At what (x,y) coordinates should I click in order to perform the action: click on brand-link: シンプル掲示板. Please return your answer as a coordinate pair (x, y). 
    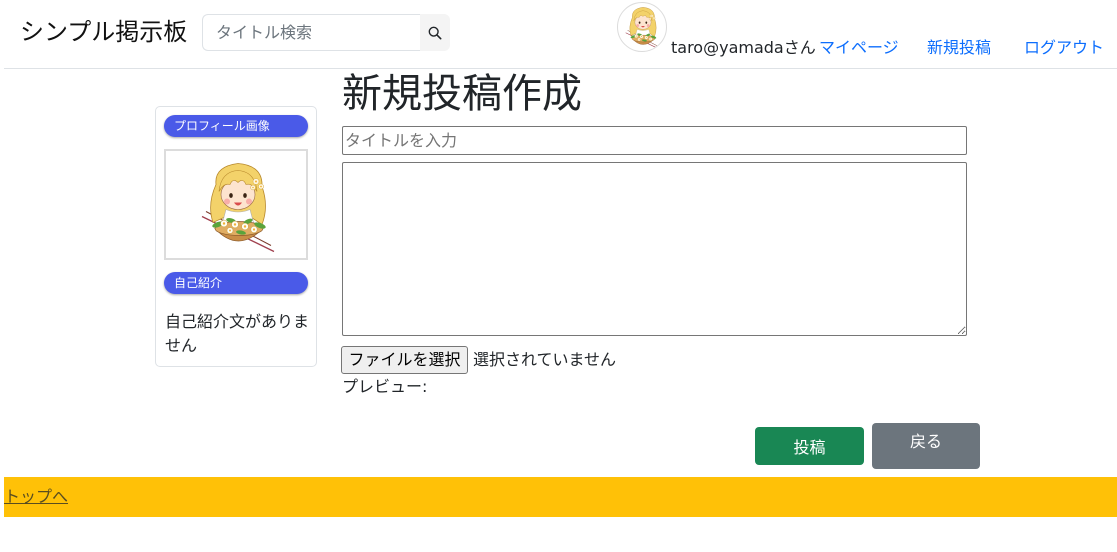
    Looking at the image, I should click on (103, 32).